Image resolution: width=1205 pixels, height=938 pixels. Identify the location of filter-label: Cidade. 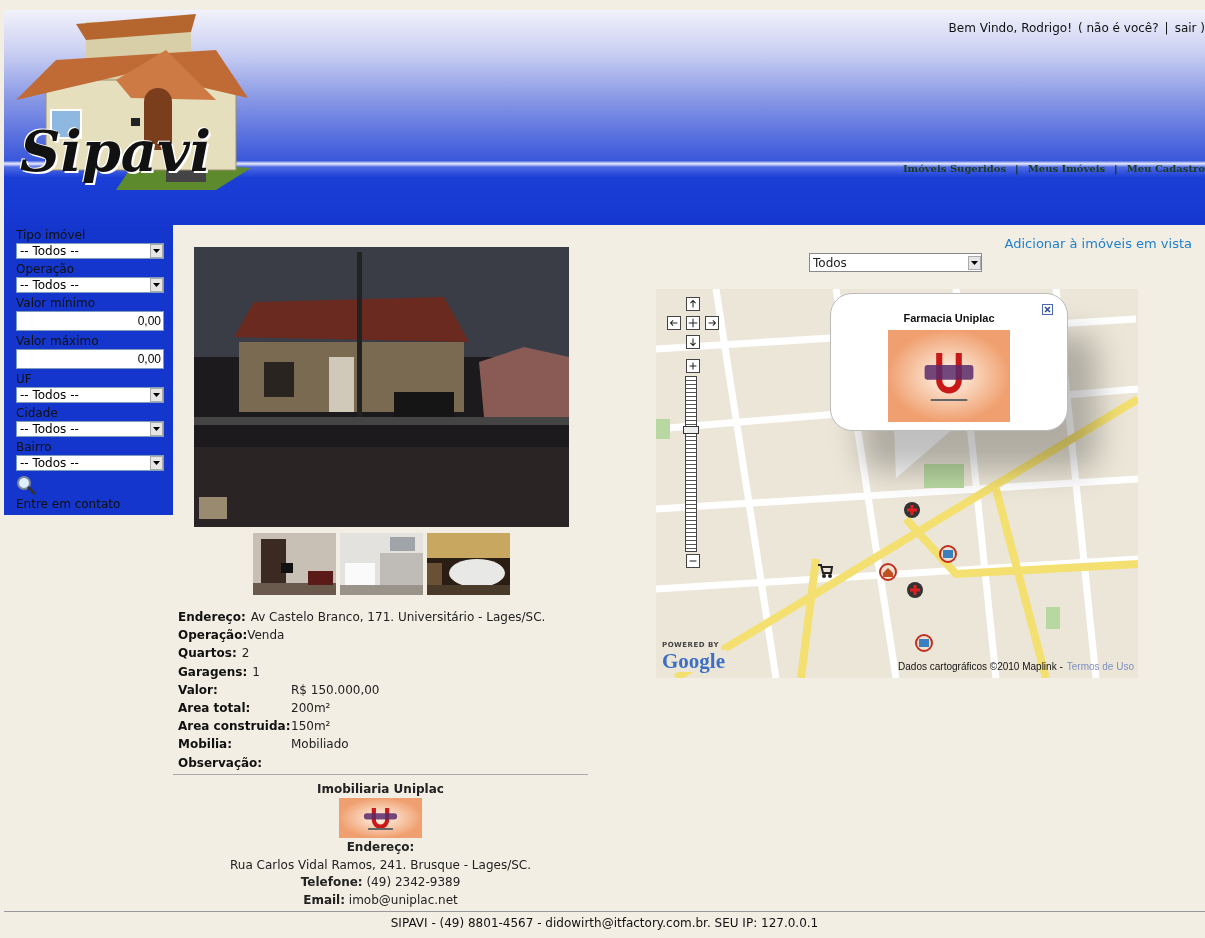
(37, 413).